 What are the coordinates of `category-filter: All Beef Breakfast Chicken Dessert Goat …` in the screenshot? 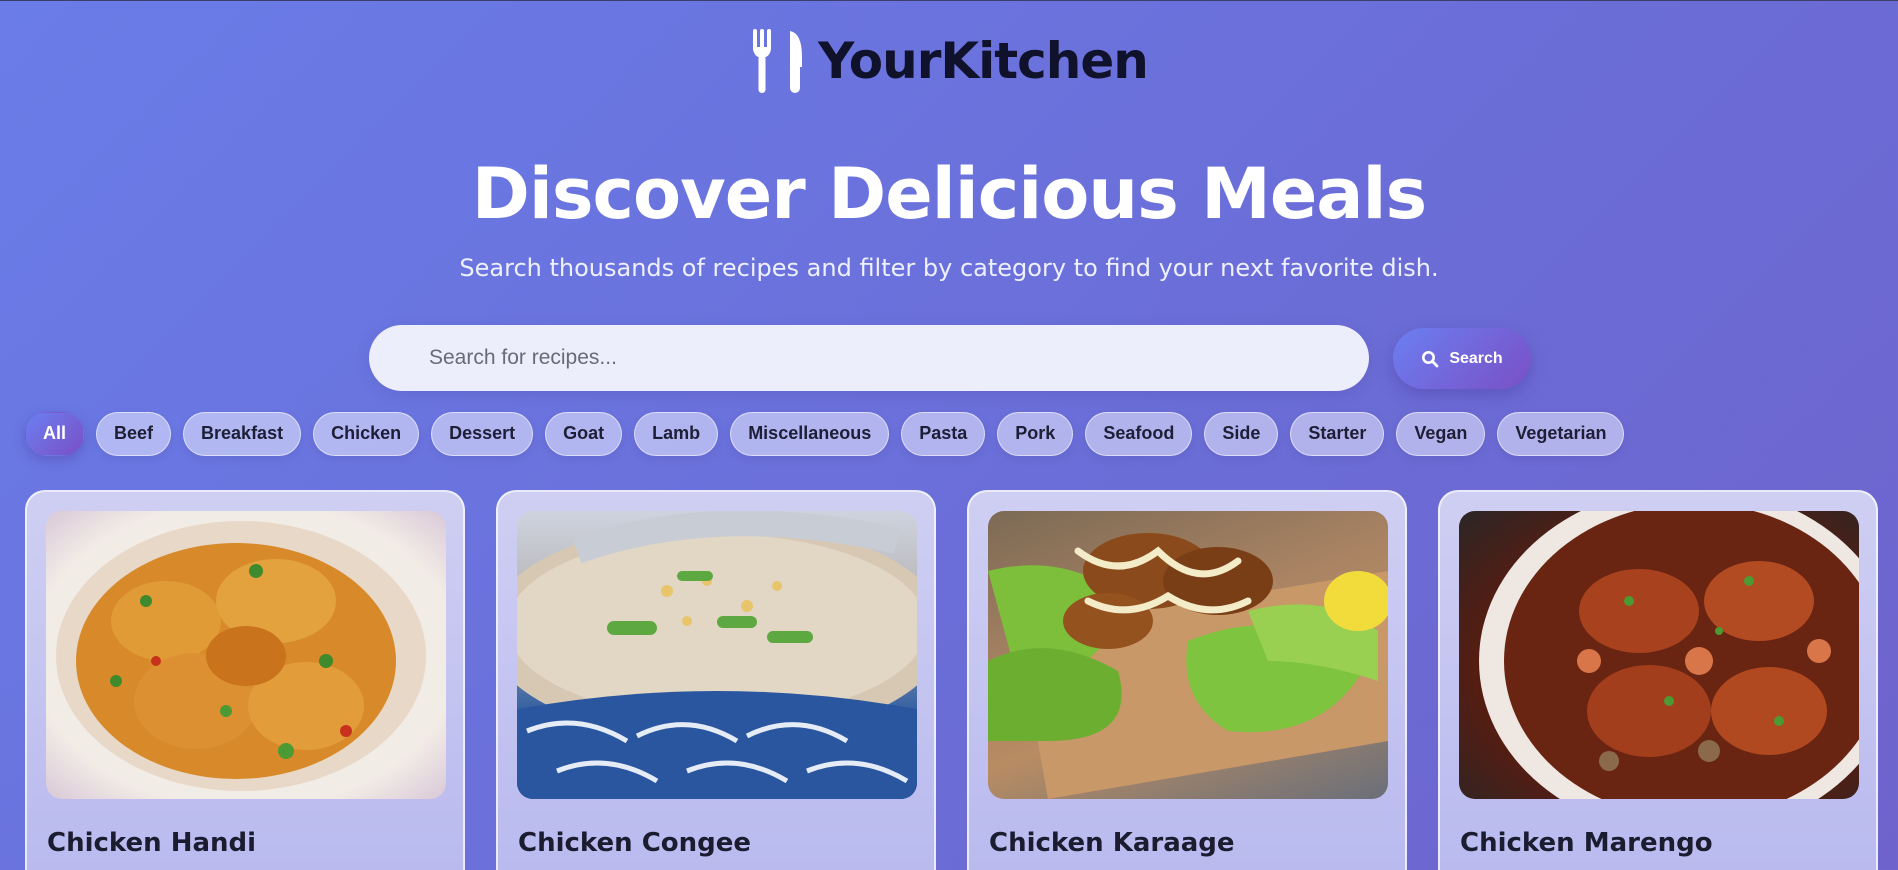 It's located at (825, 433).